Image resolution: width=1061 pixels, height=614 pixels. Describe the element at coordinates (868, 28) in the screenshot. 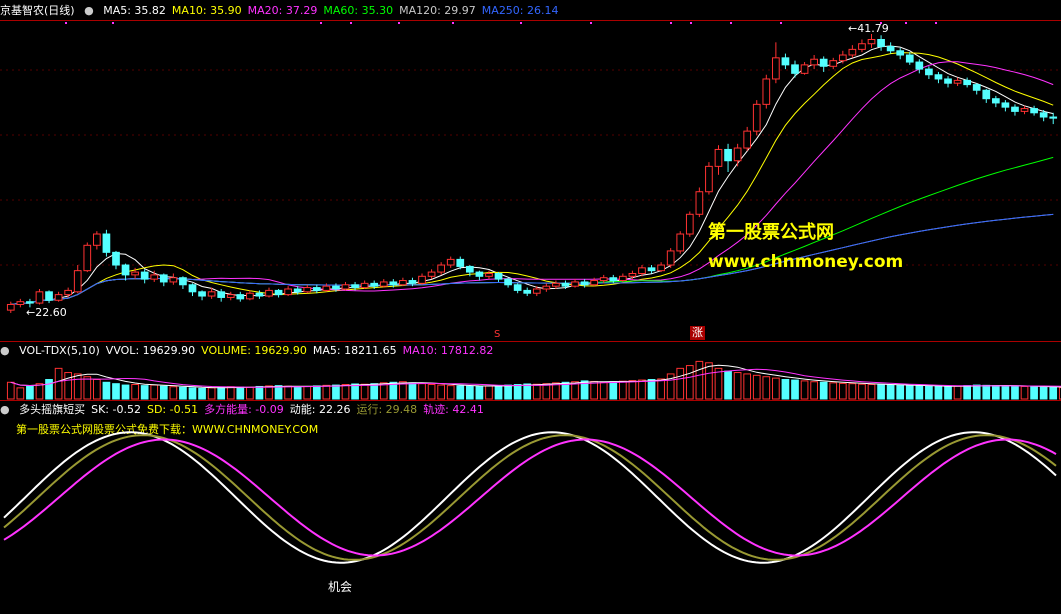

I see `high-price-label: ←41.79` at that location.